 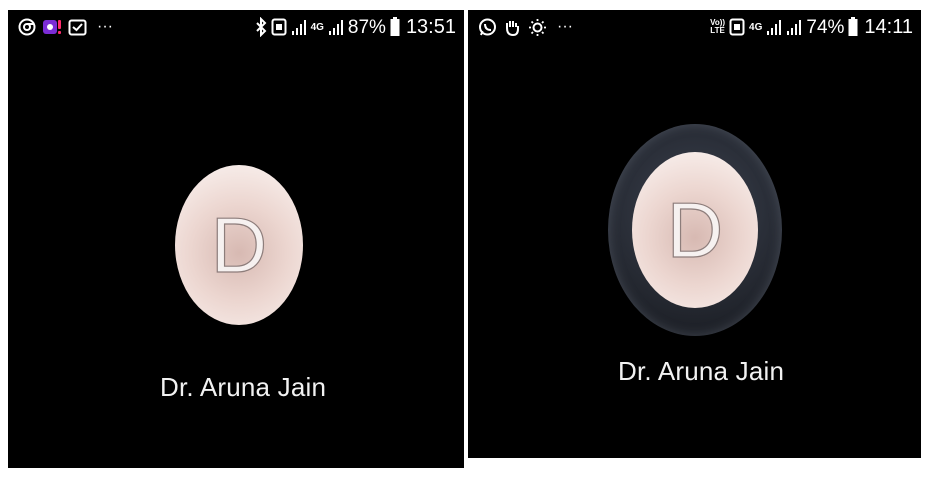 I want to click on chrome-icon, so click(x=27, y=27).